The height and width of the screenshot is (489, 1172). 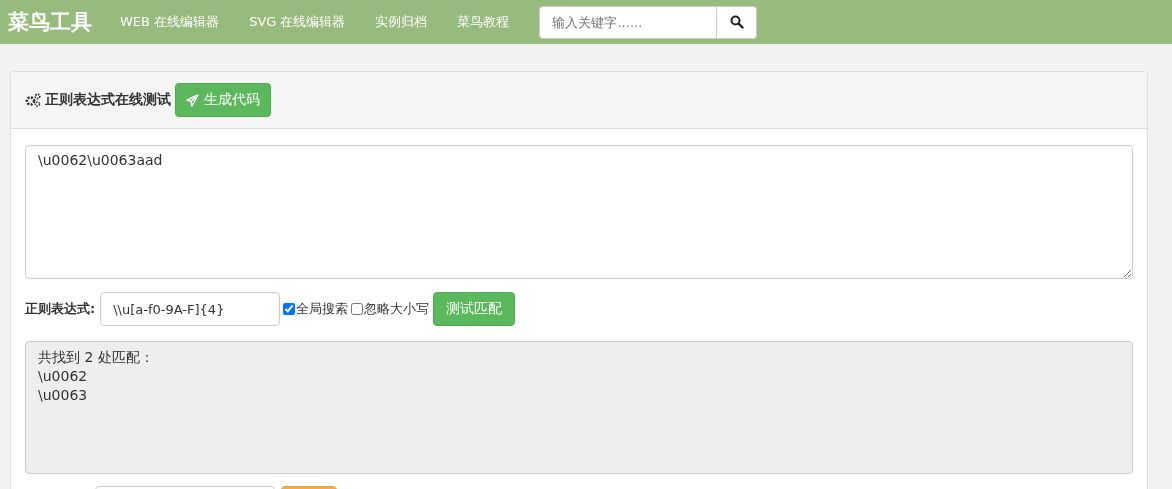 I want to click on option-label: 全局搜索, so click(x=322, y=309).